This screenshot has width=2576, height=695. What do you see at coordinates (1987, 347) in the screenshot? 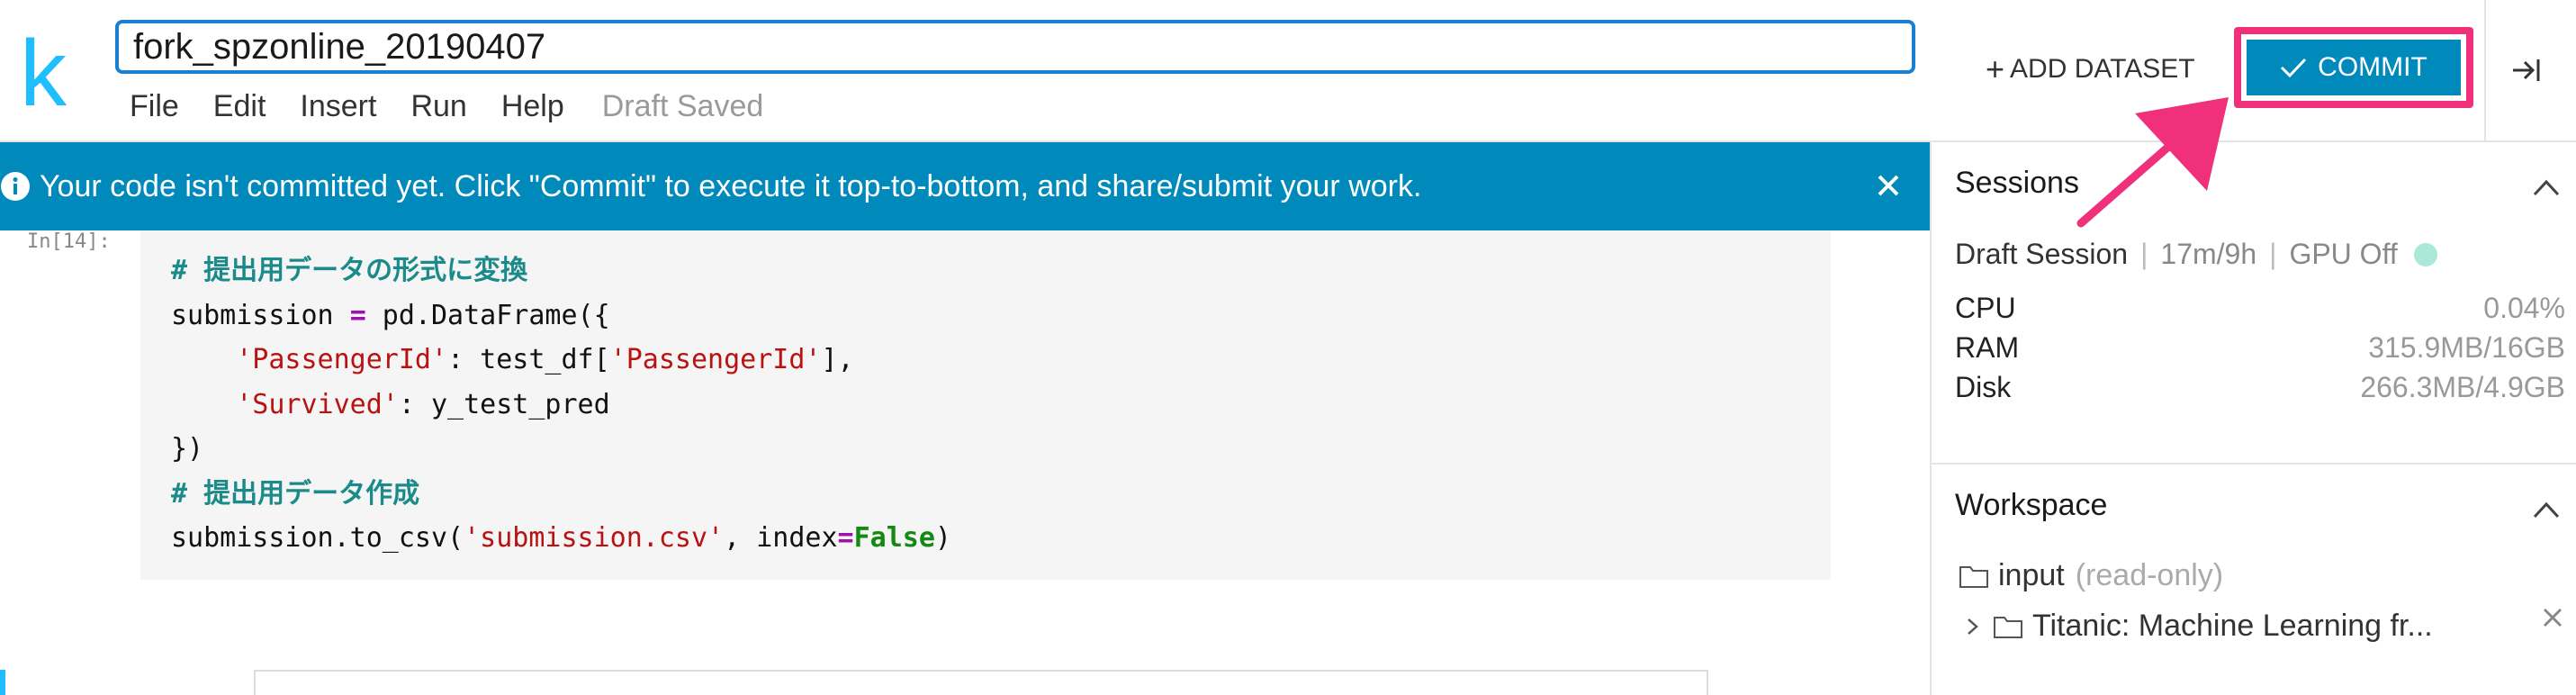
I see `ram-label: RAM` at bounding box center [1987, 347].